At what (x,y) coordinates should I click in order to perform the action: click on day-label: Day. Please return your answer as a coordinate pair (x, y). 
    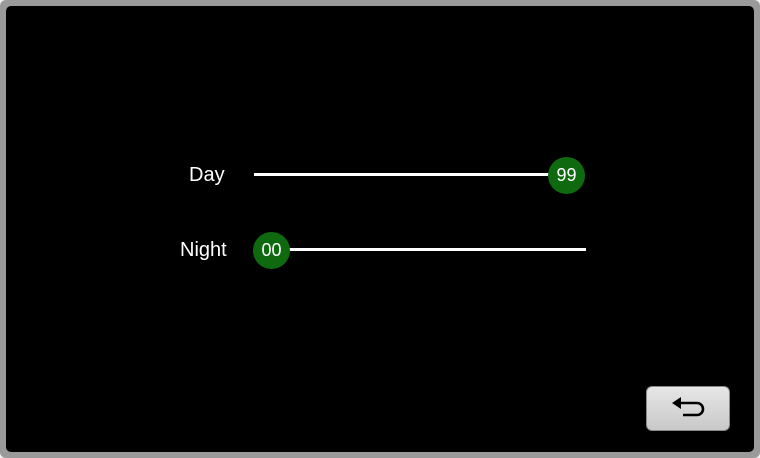
    Looking at the image, I should click on (207, 175).